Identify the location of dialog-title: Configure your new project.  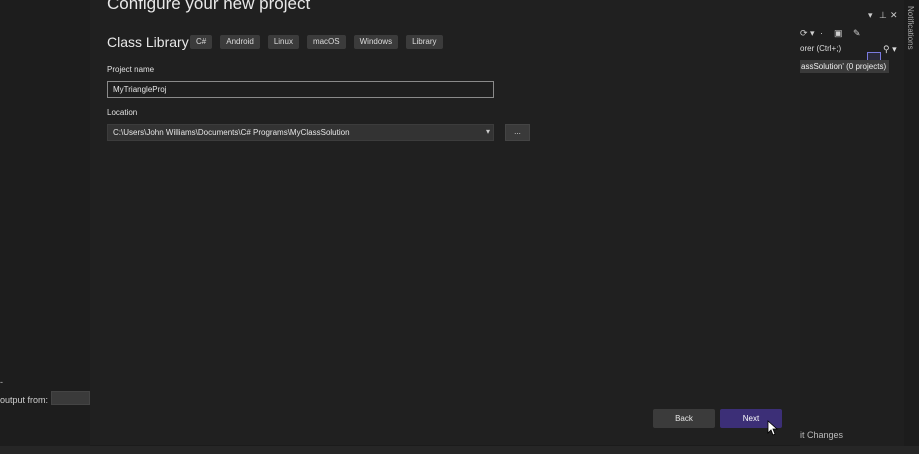
(209, 6).